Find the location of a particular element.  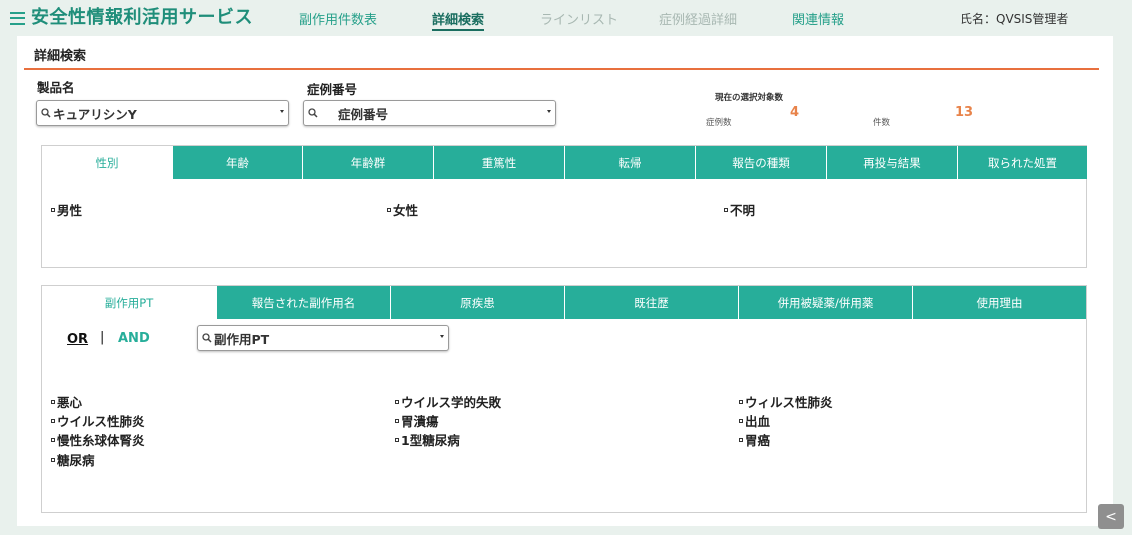

option-male: 男性 is located at coordinates (66, 209).